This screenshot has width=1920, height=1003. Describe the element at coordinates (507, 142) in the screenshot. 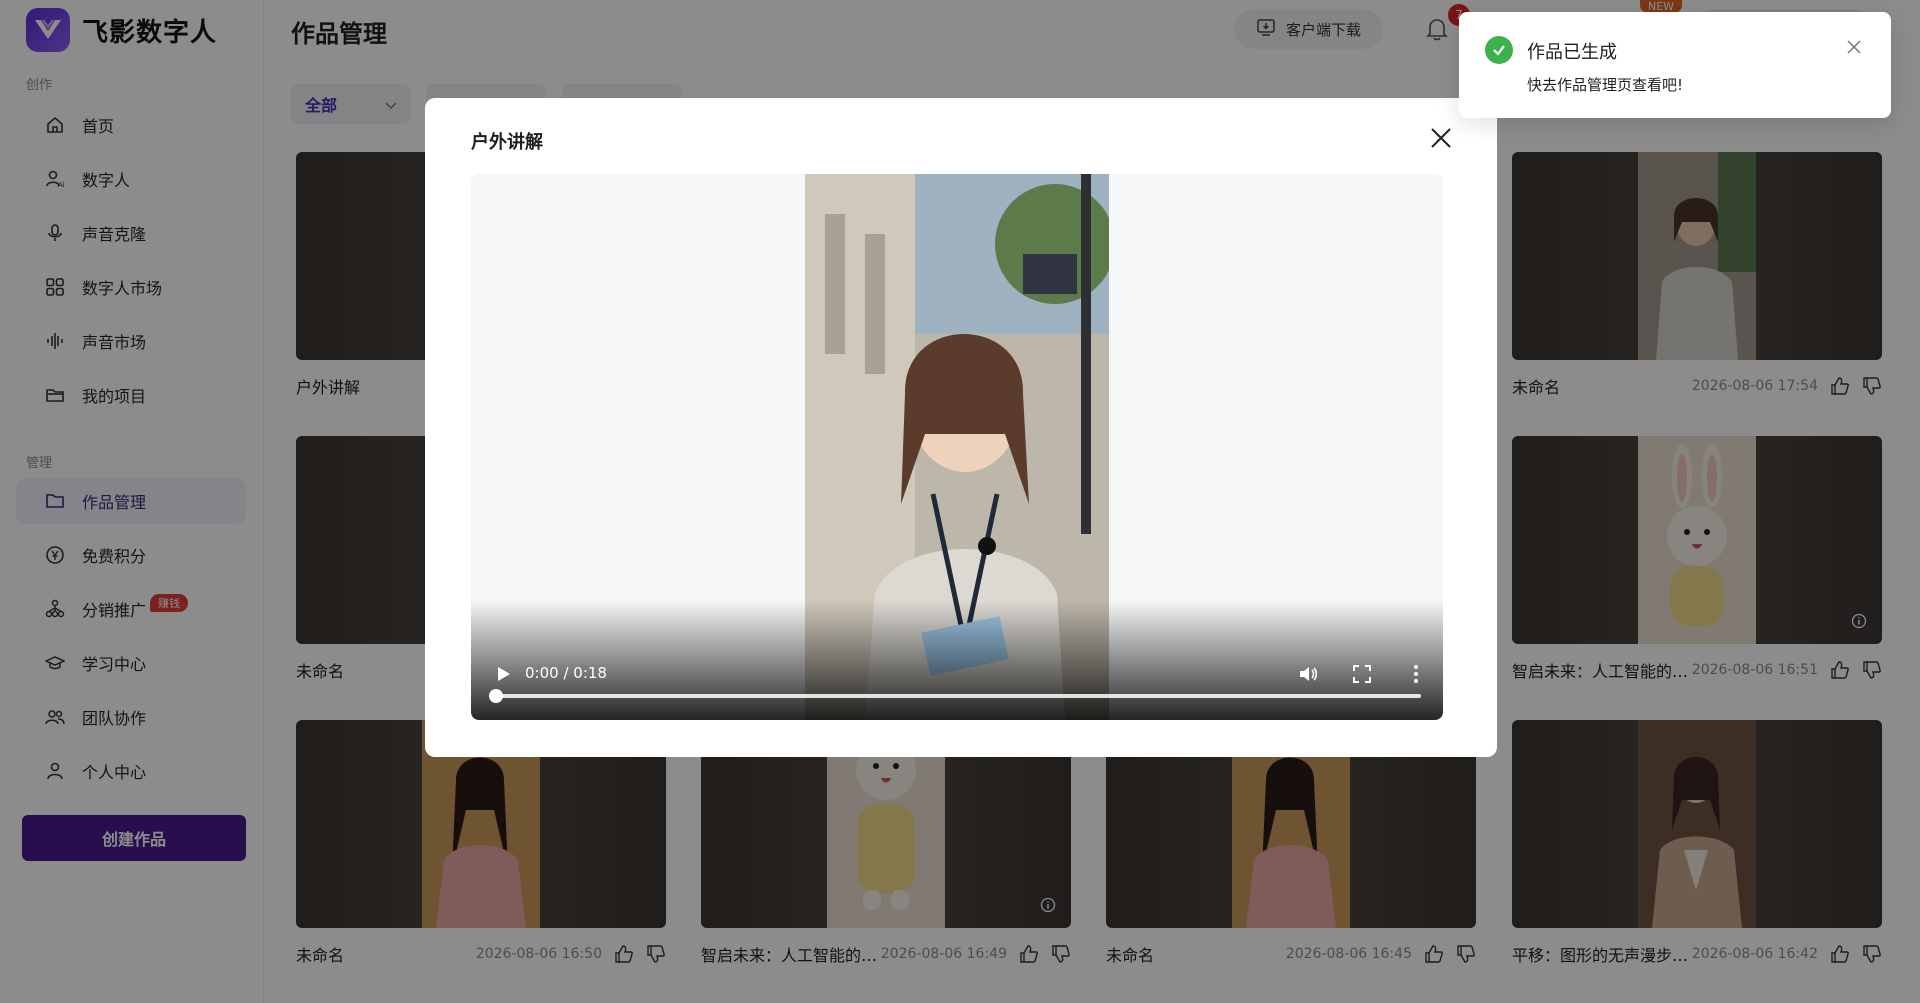

I see `modal-title: 户外讲解` at that location.